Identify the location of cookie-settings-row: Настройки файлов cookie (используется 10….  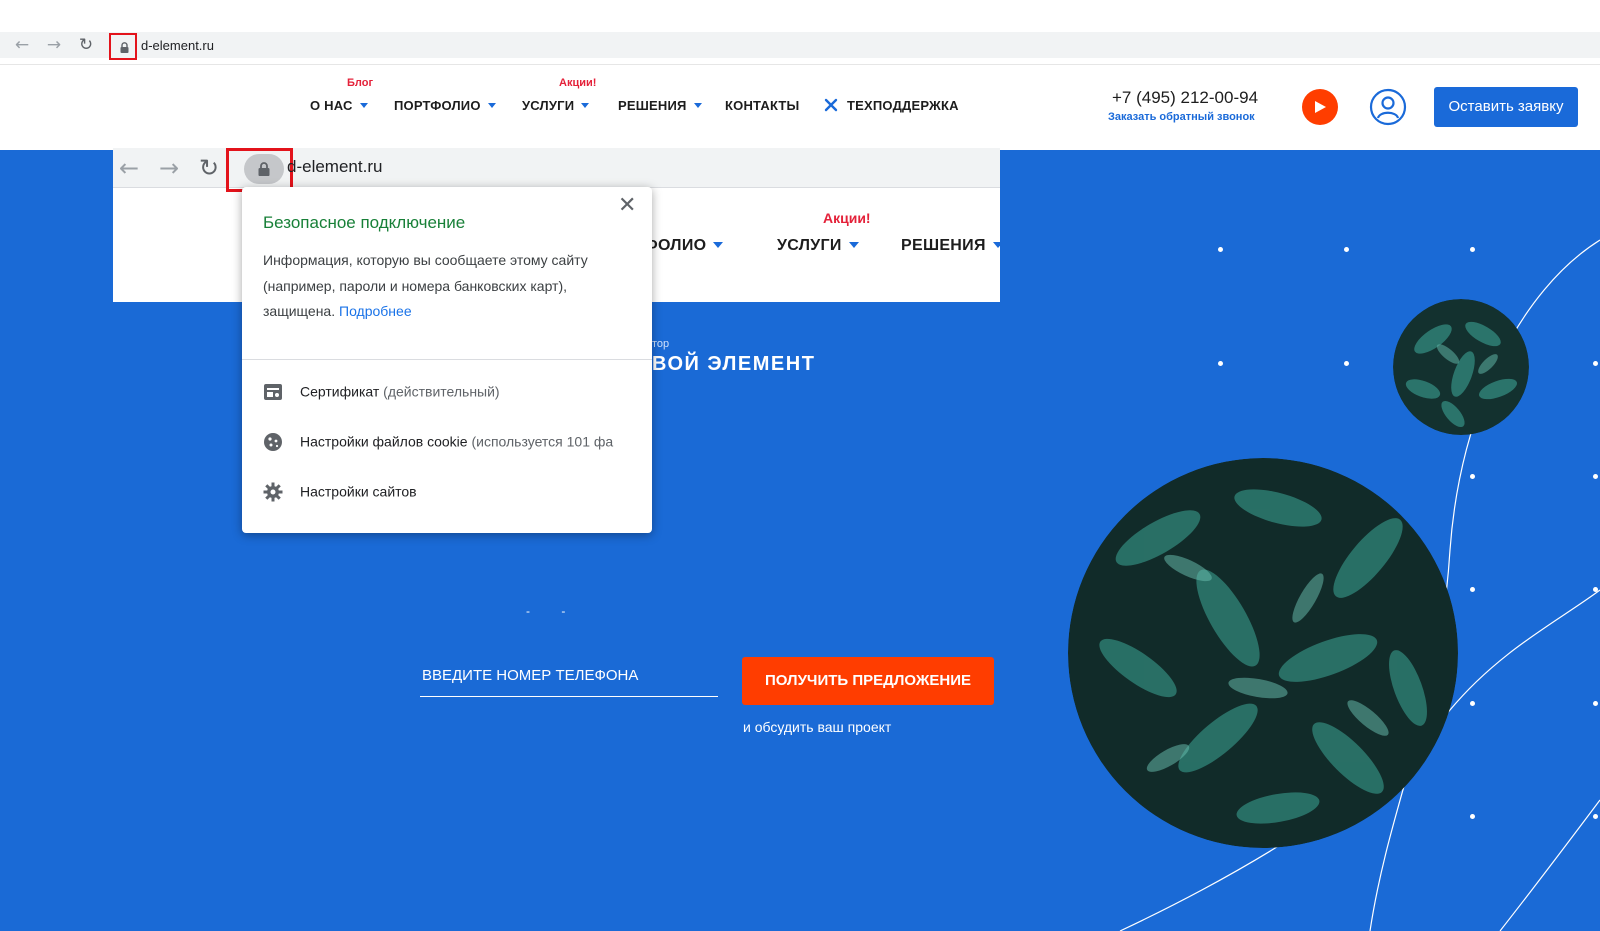
(437, 443).